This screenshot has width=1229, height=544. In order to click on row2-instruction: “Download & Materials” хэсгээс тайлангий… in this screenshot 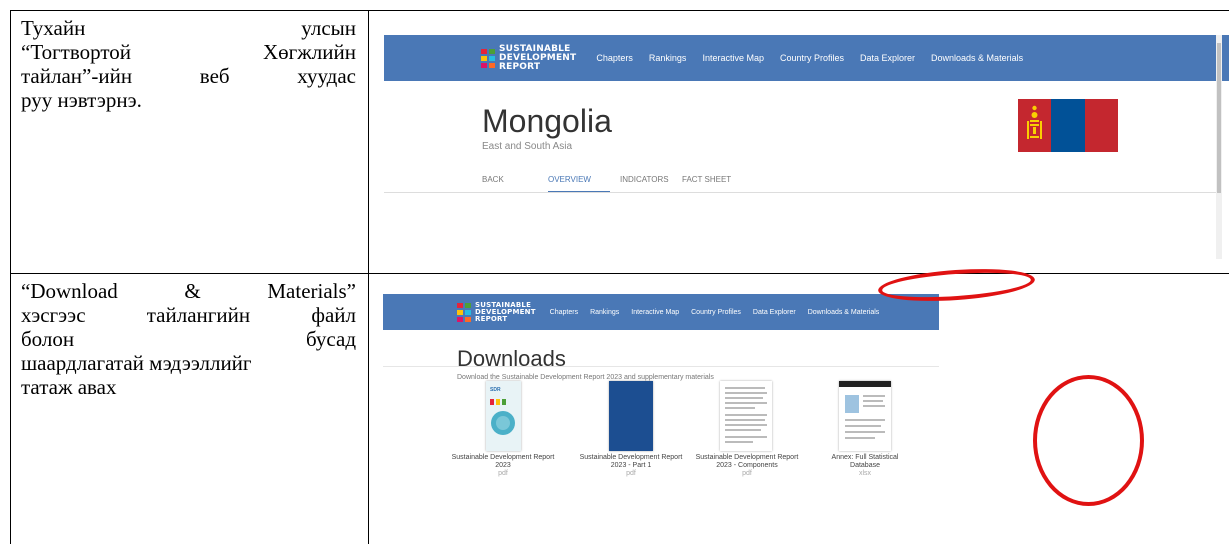, I will do `click(188, 339)`.